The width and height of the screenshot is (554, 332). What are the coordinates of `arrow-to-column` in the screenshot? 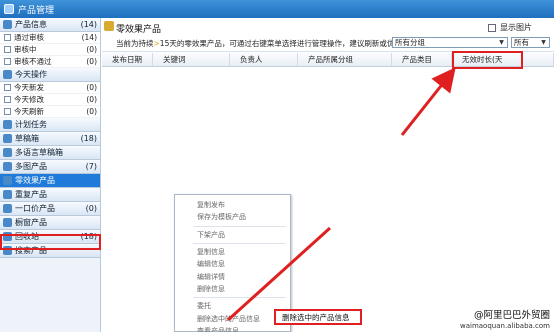 It's located at (428, 101).